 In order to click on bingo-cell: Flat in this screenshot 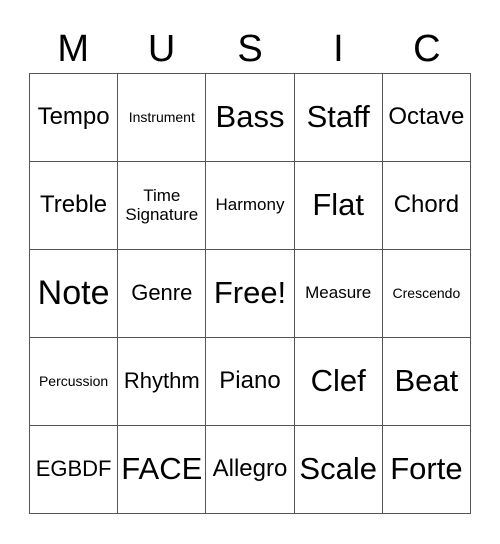, I will do `click(338, 206)`.